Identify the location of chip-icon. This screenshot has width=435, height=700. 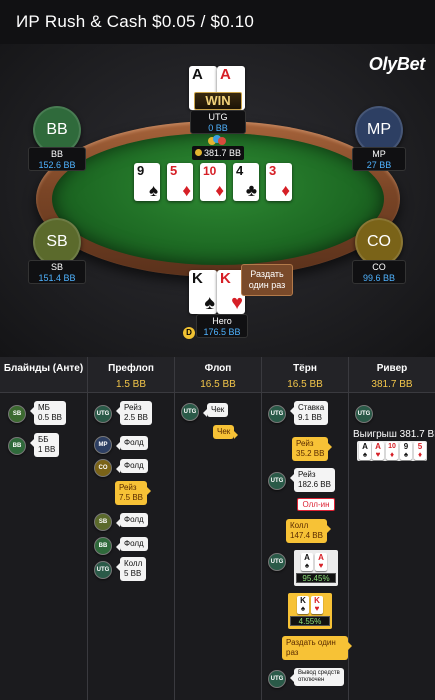
(198, 152).